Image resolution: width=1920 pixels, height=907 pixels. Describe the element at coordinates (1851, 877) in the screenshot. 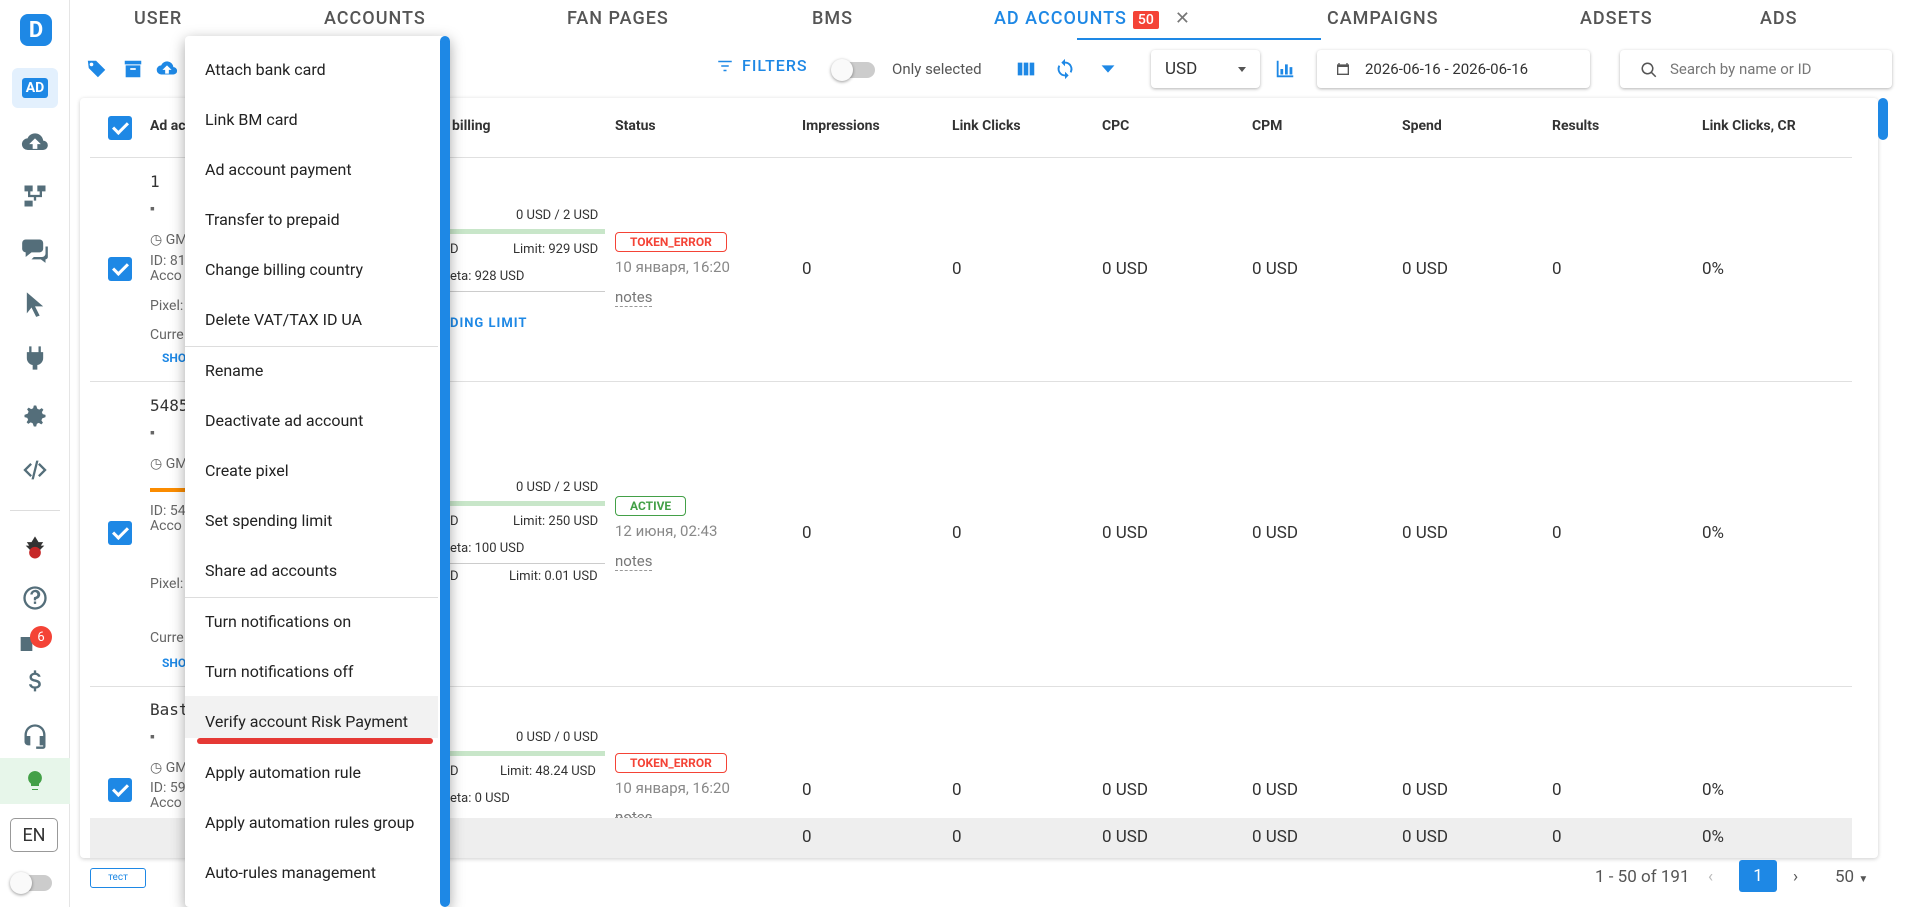

I see `per-page-select: 50 ▼` at that location.